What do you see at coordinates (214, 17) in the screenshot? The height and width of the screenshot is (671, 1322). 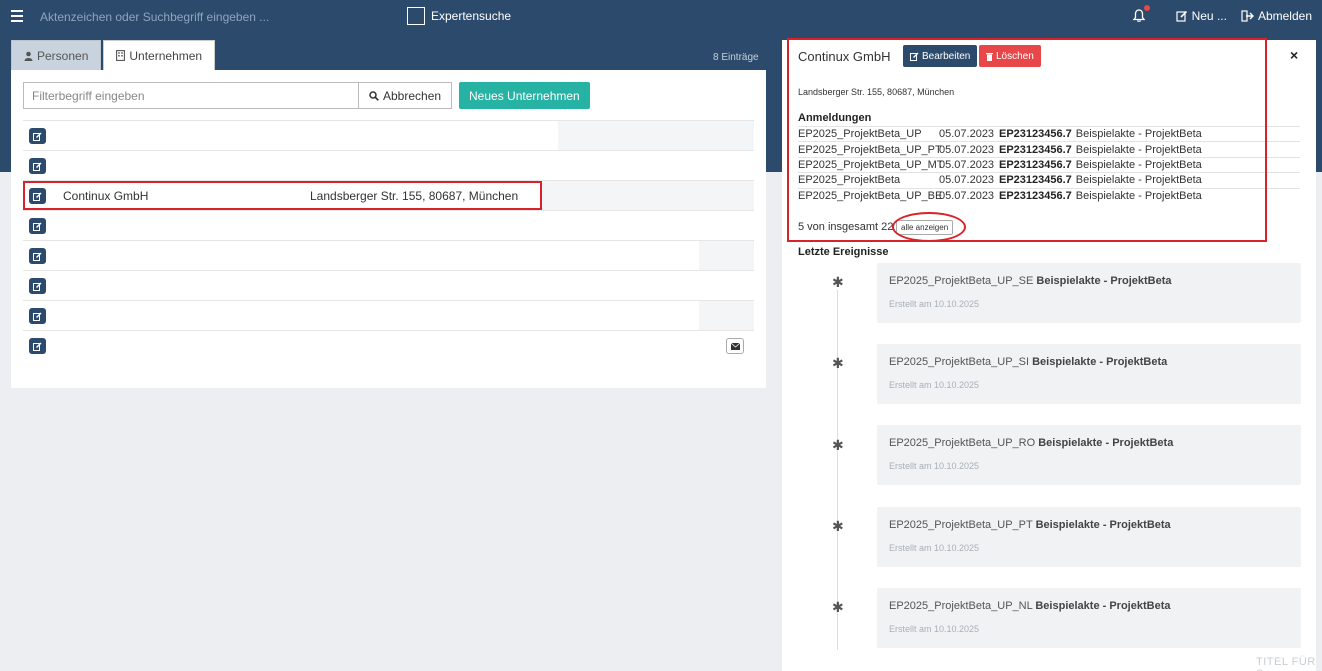 I see `global-search-input` at bounding box center [214, 17].